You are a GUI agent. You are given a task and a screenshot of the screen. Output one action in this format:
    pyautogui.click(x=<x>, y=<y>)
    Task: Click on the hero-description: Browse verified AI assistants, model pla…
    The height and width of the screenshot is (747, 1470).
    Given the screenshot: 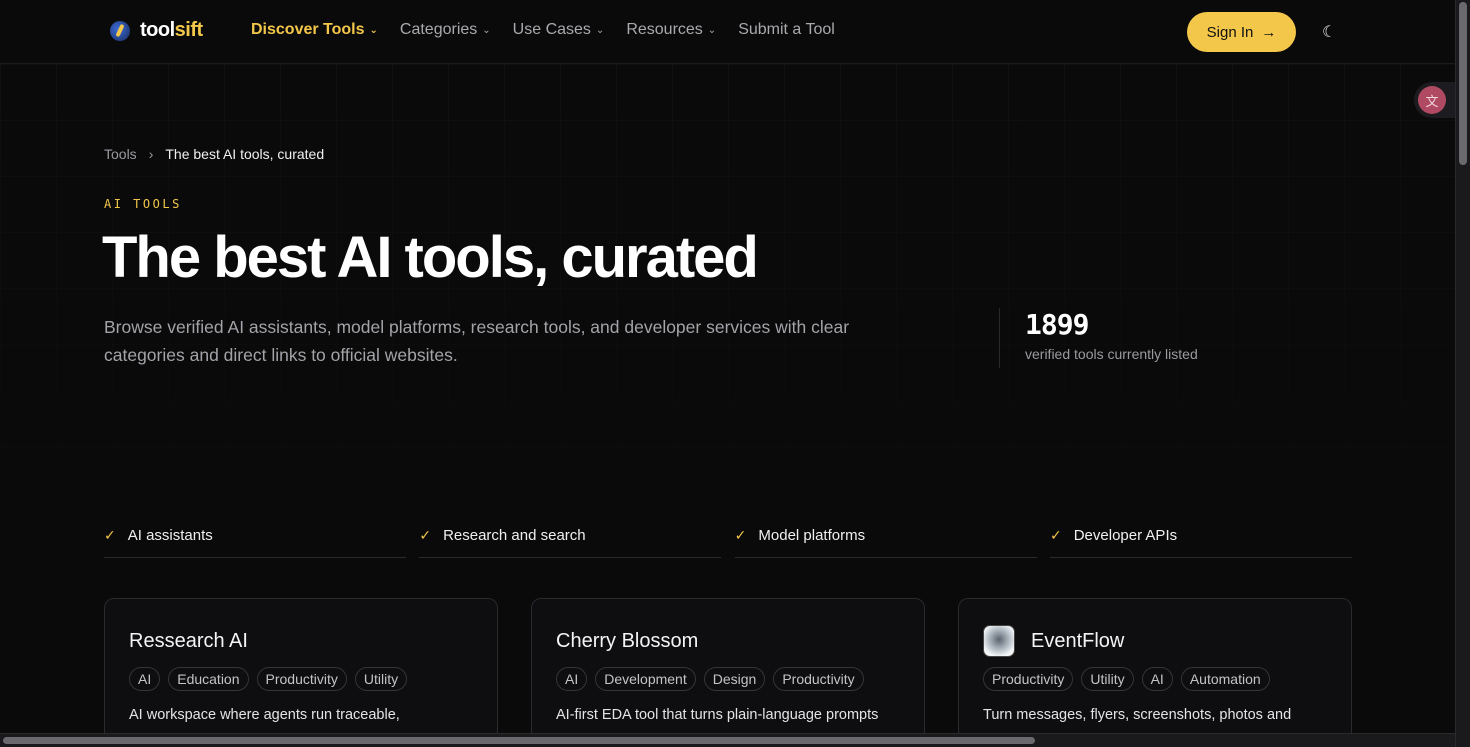 What is the action you would take?
    pyautogui.click(x=477, y=341)
    